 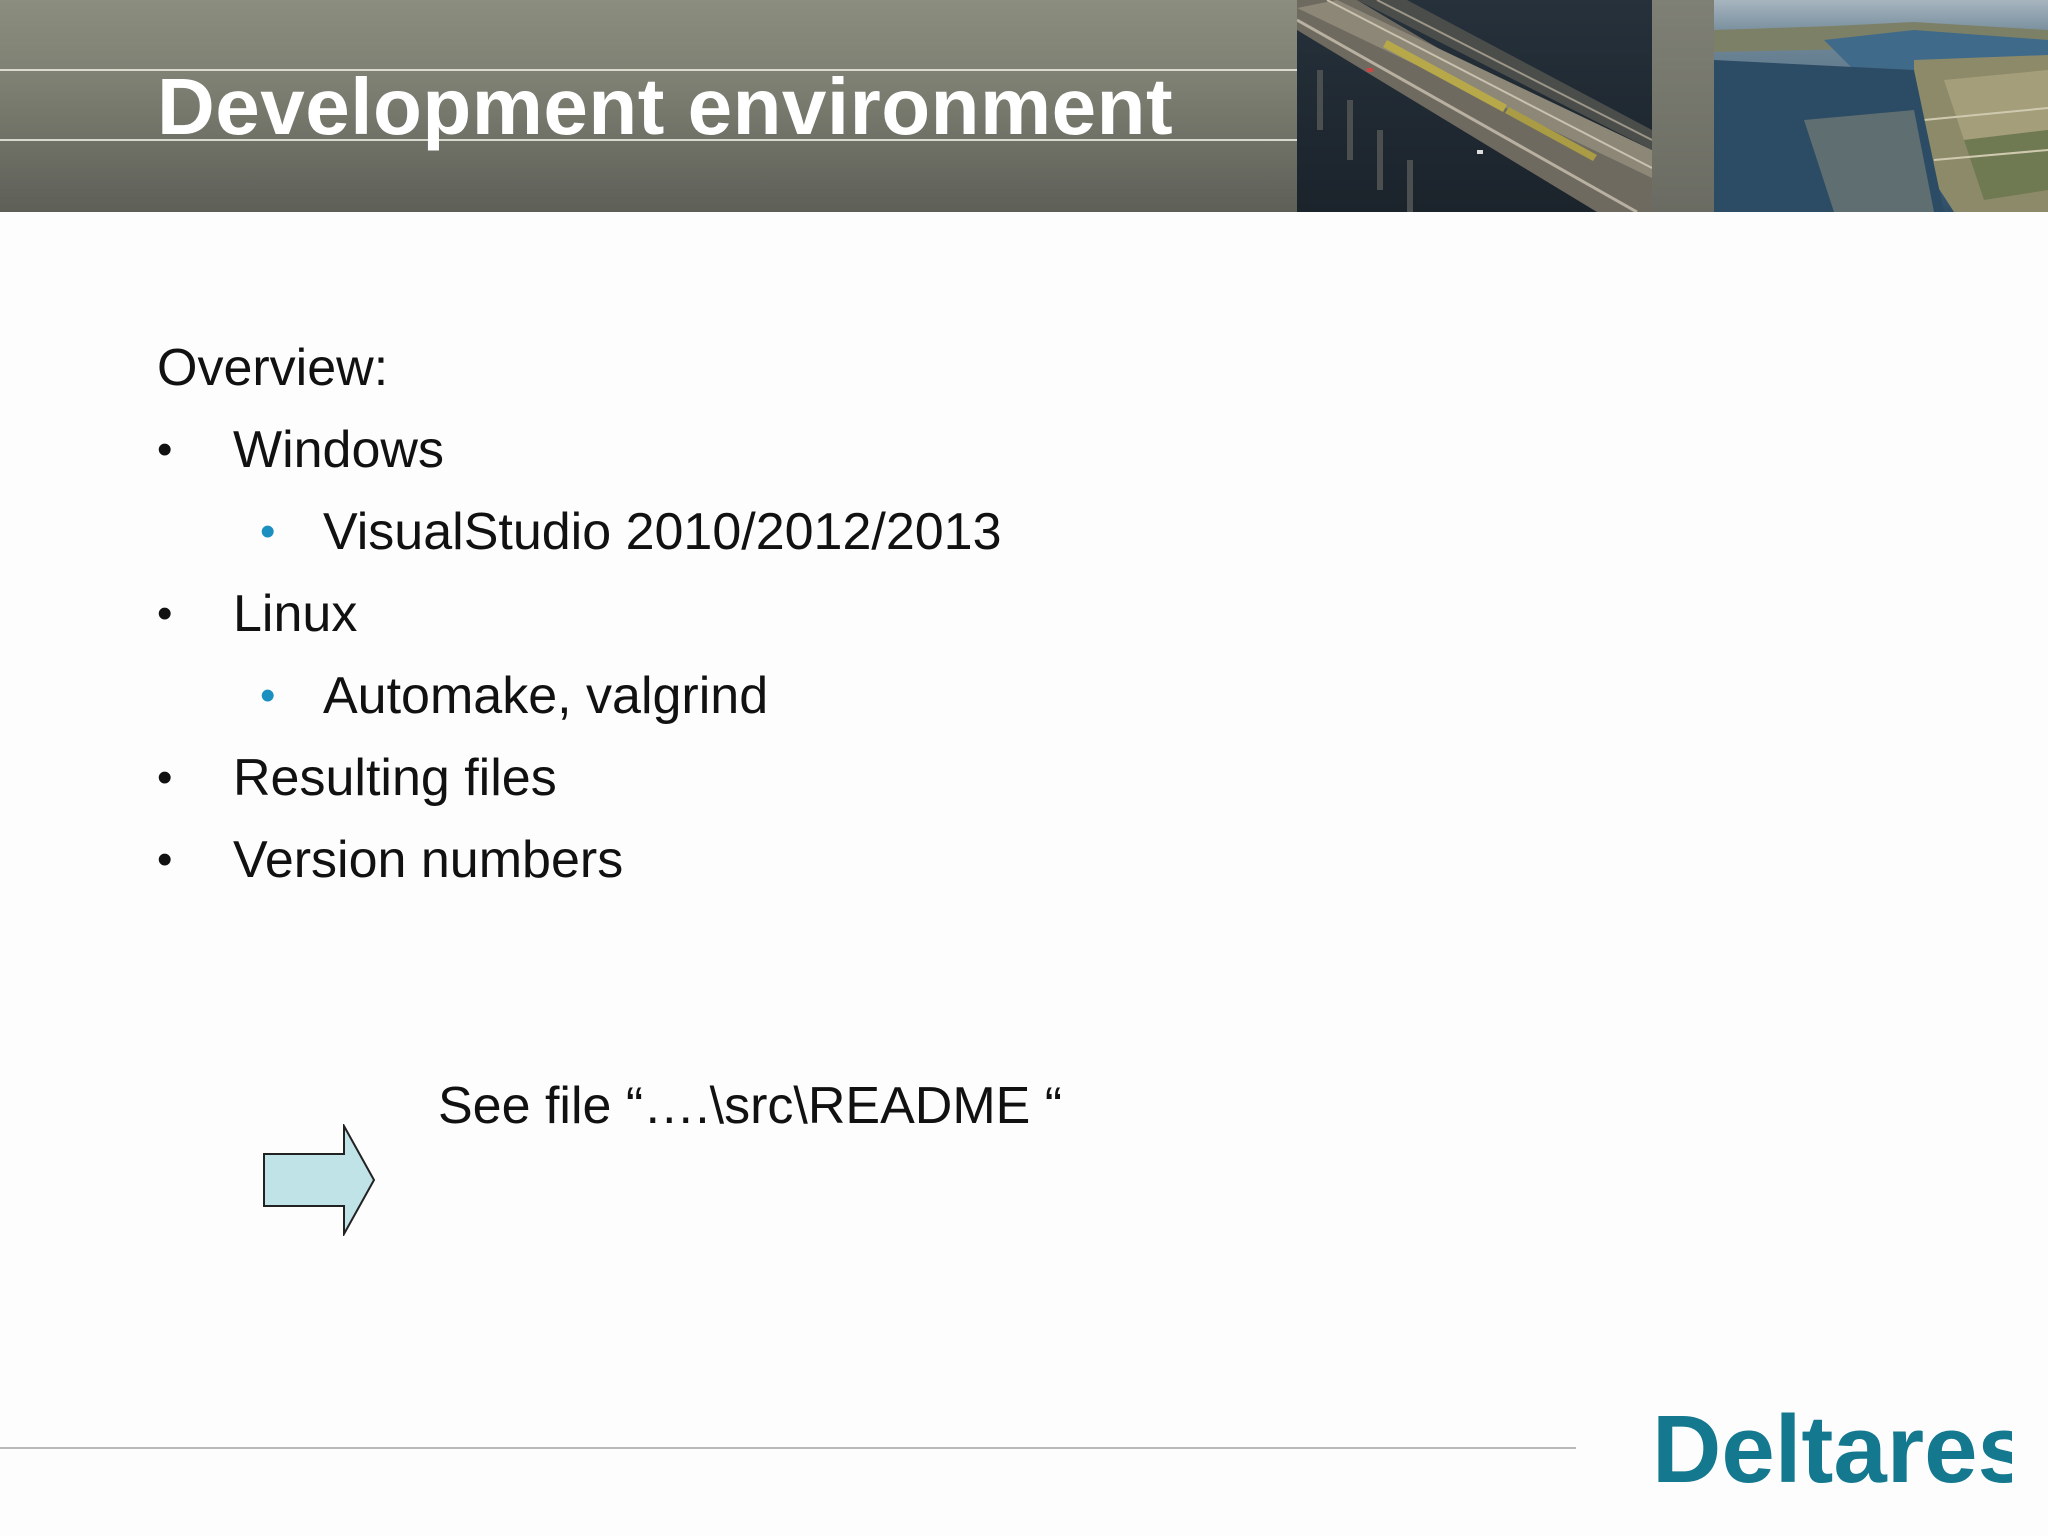 What do you see at coordinates (295, 614) in the screenshot?
I see `bullet-linux: Linux` at bounding box center [295, 614].